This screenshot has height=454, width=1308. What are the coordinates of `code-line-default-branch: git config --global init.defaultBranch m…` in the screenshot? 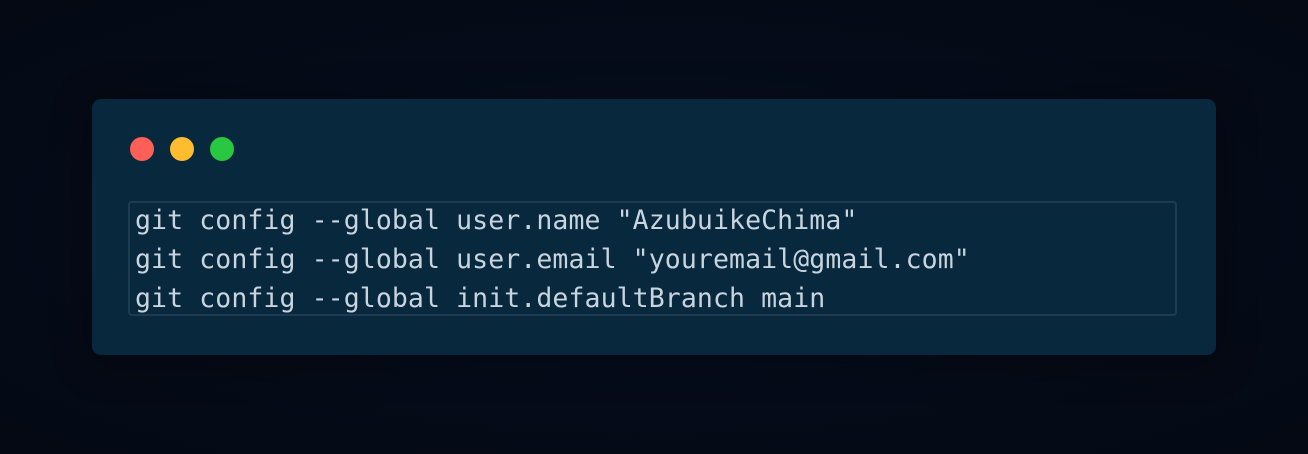 It's located at (480, 298).